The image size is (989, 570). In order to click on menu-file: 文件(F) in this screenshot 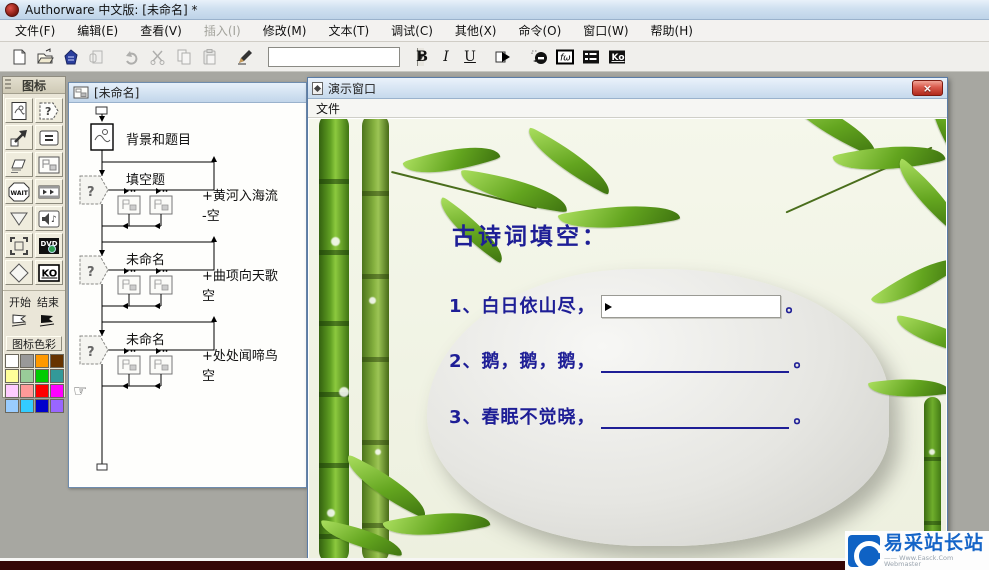, I will do `click(35, 30)`.